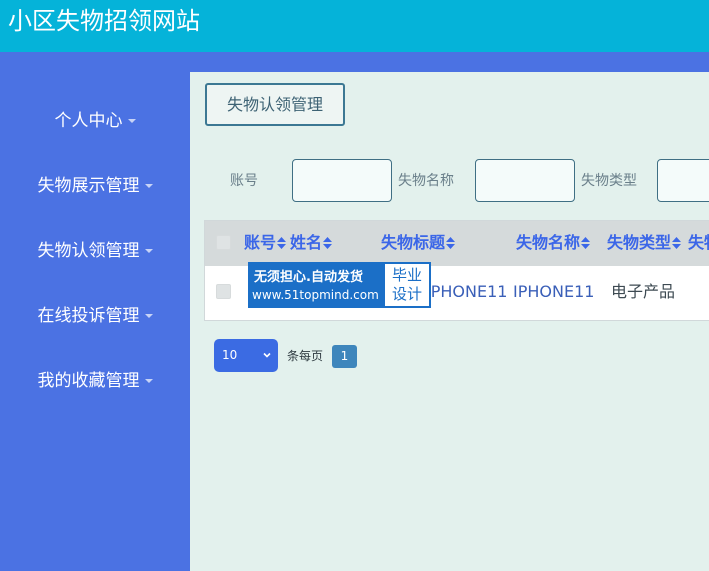  What do you see at coordinates (275, 104) in the screenshot?
I see `claim-management-button: 失物认领管理` at bounding box center [275, 104].